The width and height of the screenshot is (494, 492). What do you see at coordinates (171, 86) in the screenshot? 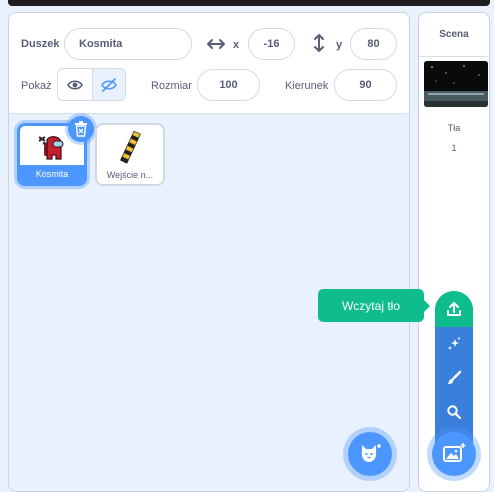
I see `size-label: Rozmiar` at bounding box center [171, 86].